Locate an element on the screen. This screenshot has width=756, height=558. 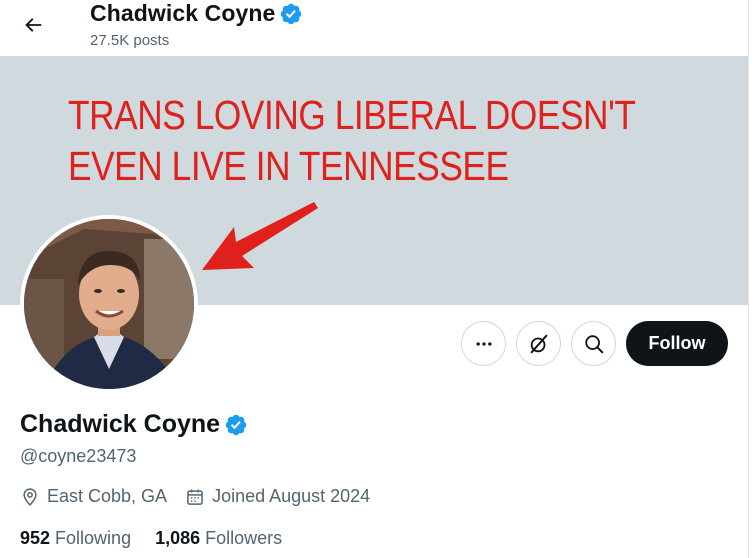
avatar-photo is located at coordinates (109, 304).